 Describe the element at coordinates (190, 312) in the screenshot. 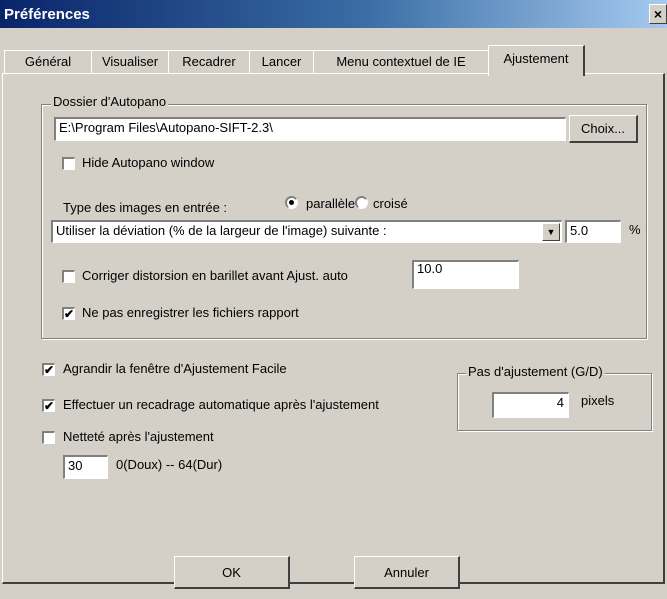

I see `no-report-label: Ne pas enregistrer les fichiers rapport` at that location.